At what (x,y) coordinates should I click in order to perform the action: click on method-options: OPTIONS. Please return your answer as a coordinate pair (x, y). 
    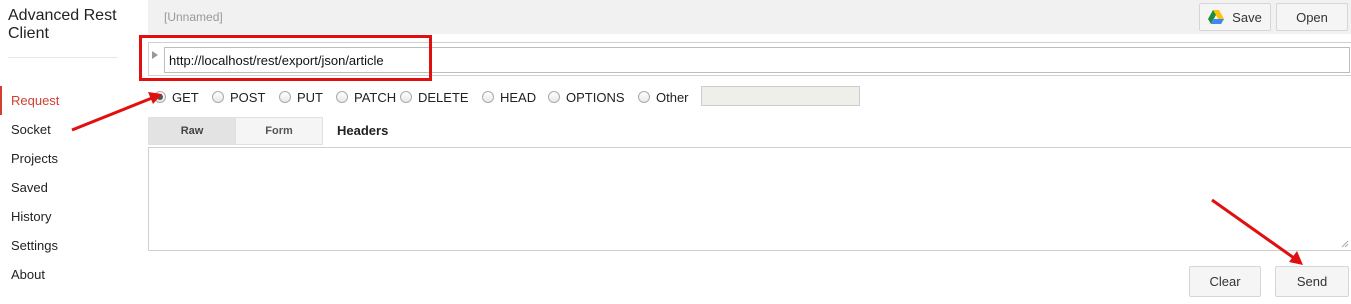
    Looking at the image, I should click on (586, 97).